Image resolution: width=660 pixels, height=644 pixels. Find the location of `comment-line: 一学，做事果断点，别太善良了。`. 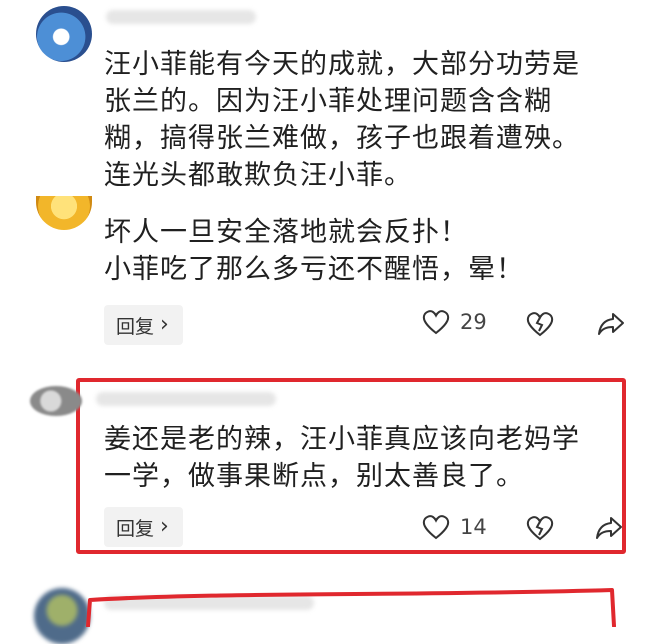

comment-line: 一学，做事果断点，别太善良了。 is located at coordinates (314, 476).